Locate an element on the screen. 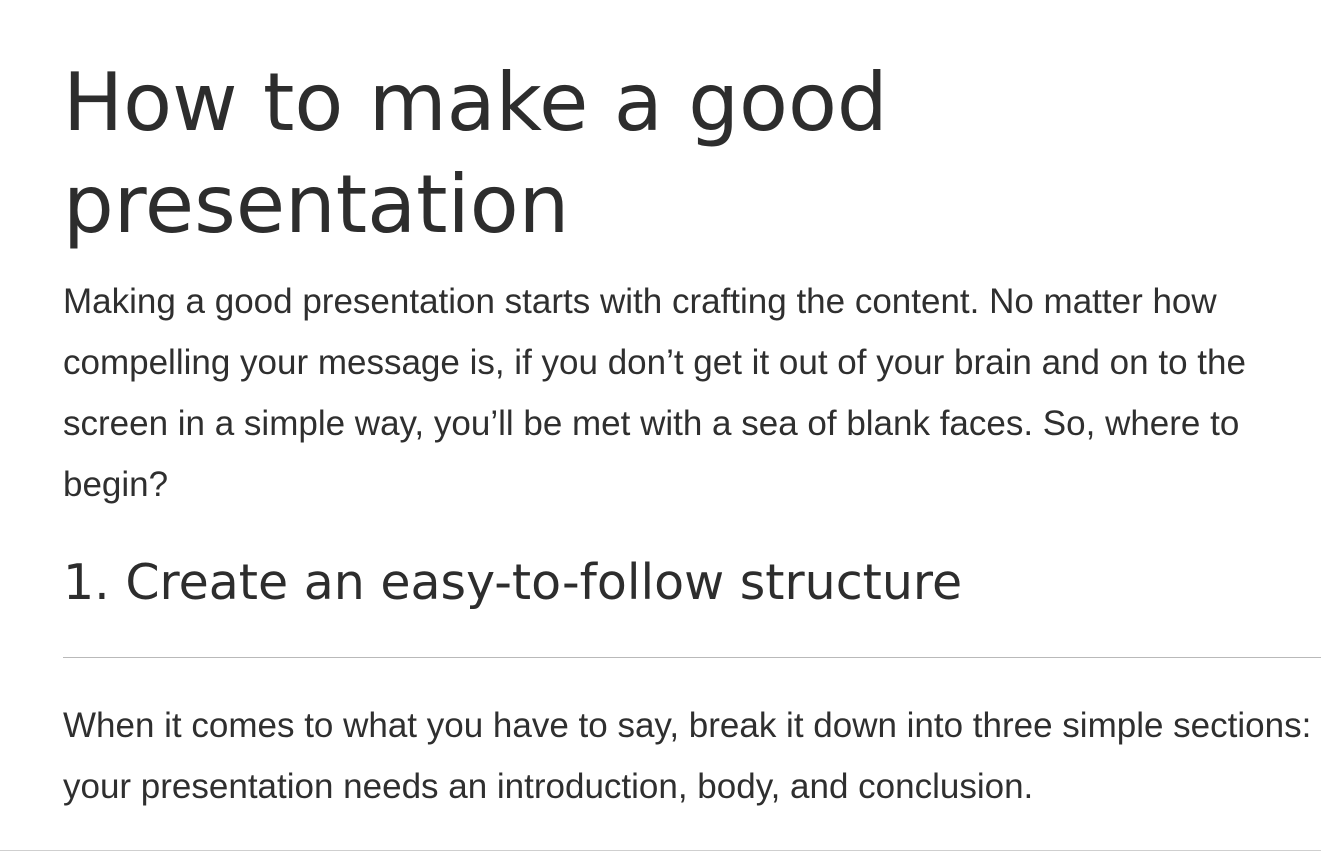 This screenshot has height=852, width=1321. section-heading: 1. Create an easy-to-follow structure is located at coordinates (513, 582).